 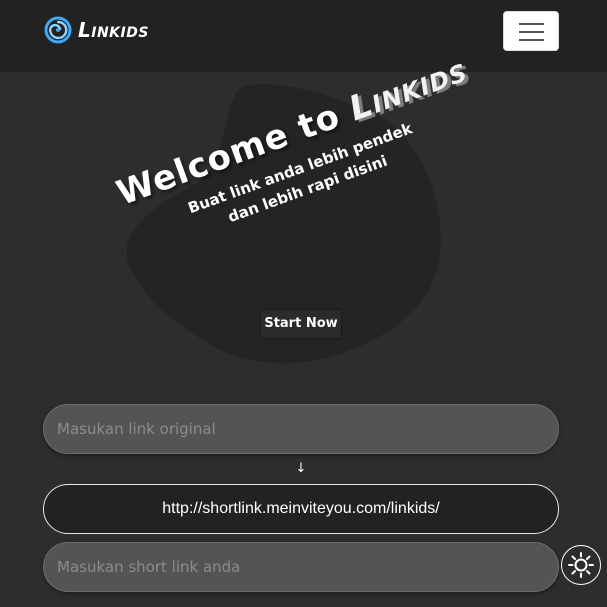 What do you see at coordinates (301, 324) in the screenshot?
I see `start-now-button: Start Now` at bounding box center [301, 324].